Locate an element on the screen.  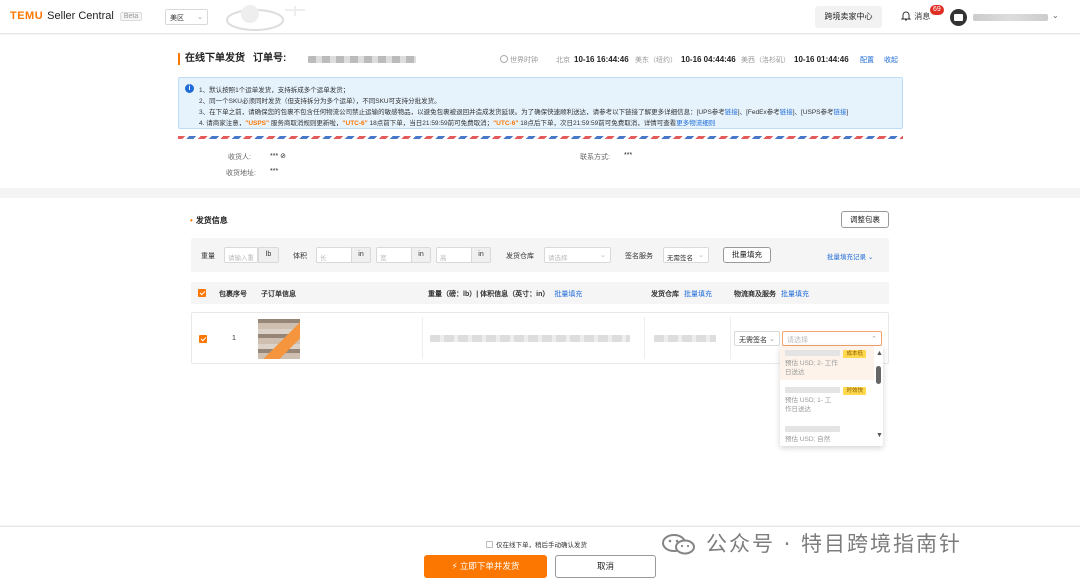
timezone-time: 10-16 16:44:46 is located at coordinates (601, 59).